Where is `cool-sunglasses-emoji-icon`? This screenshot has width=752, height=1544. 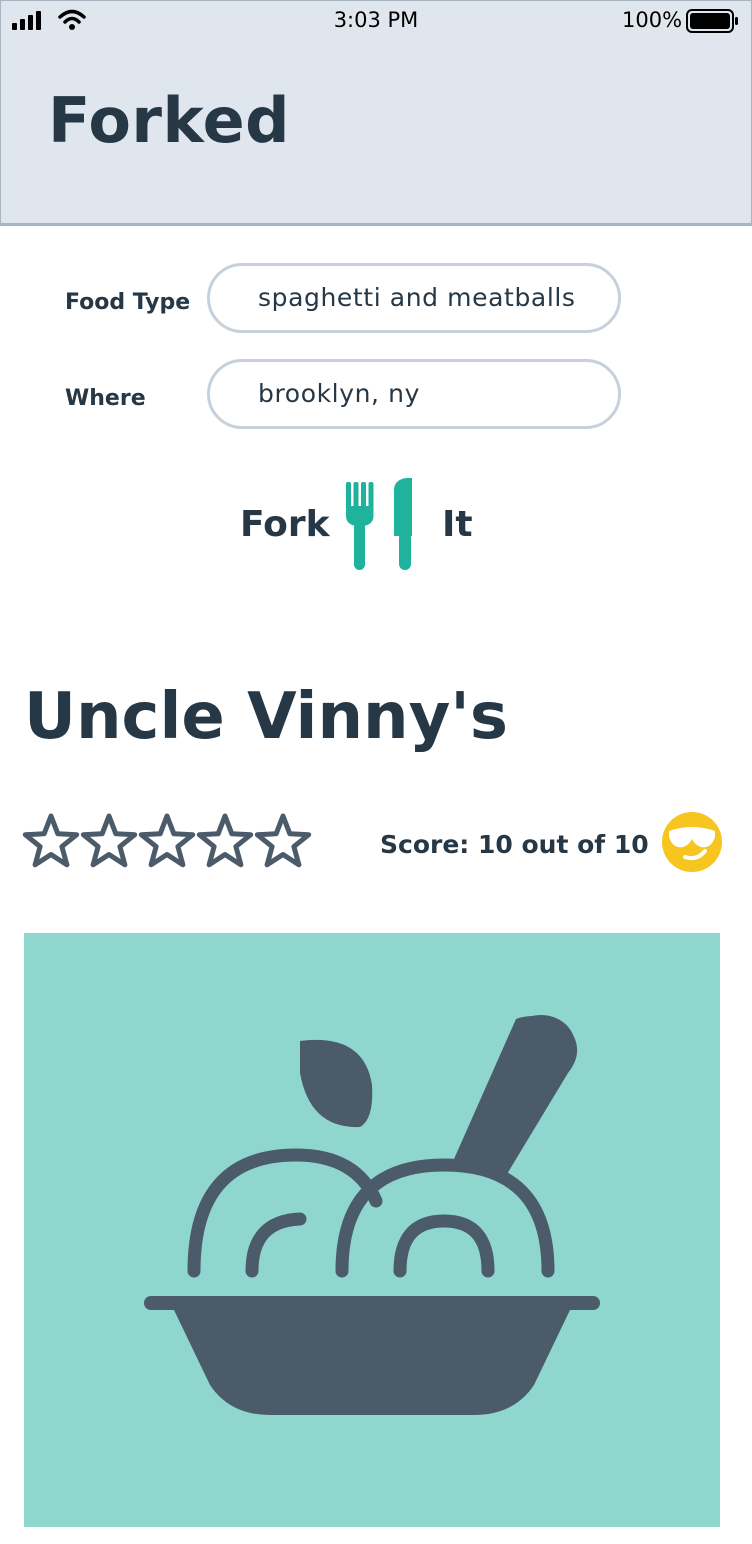
cool-sunglasses-emoji-icon is located at coordinates (692, 842).